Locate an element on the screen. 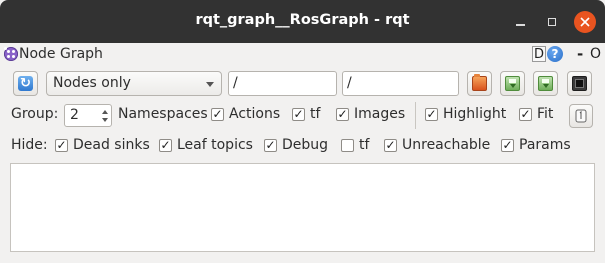 Image resolution: width=605 pixels, height=263 pixels. group-label: Group: is located at coordinates (35, 114).